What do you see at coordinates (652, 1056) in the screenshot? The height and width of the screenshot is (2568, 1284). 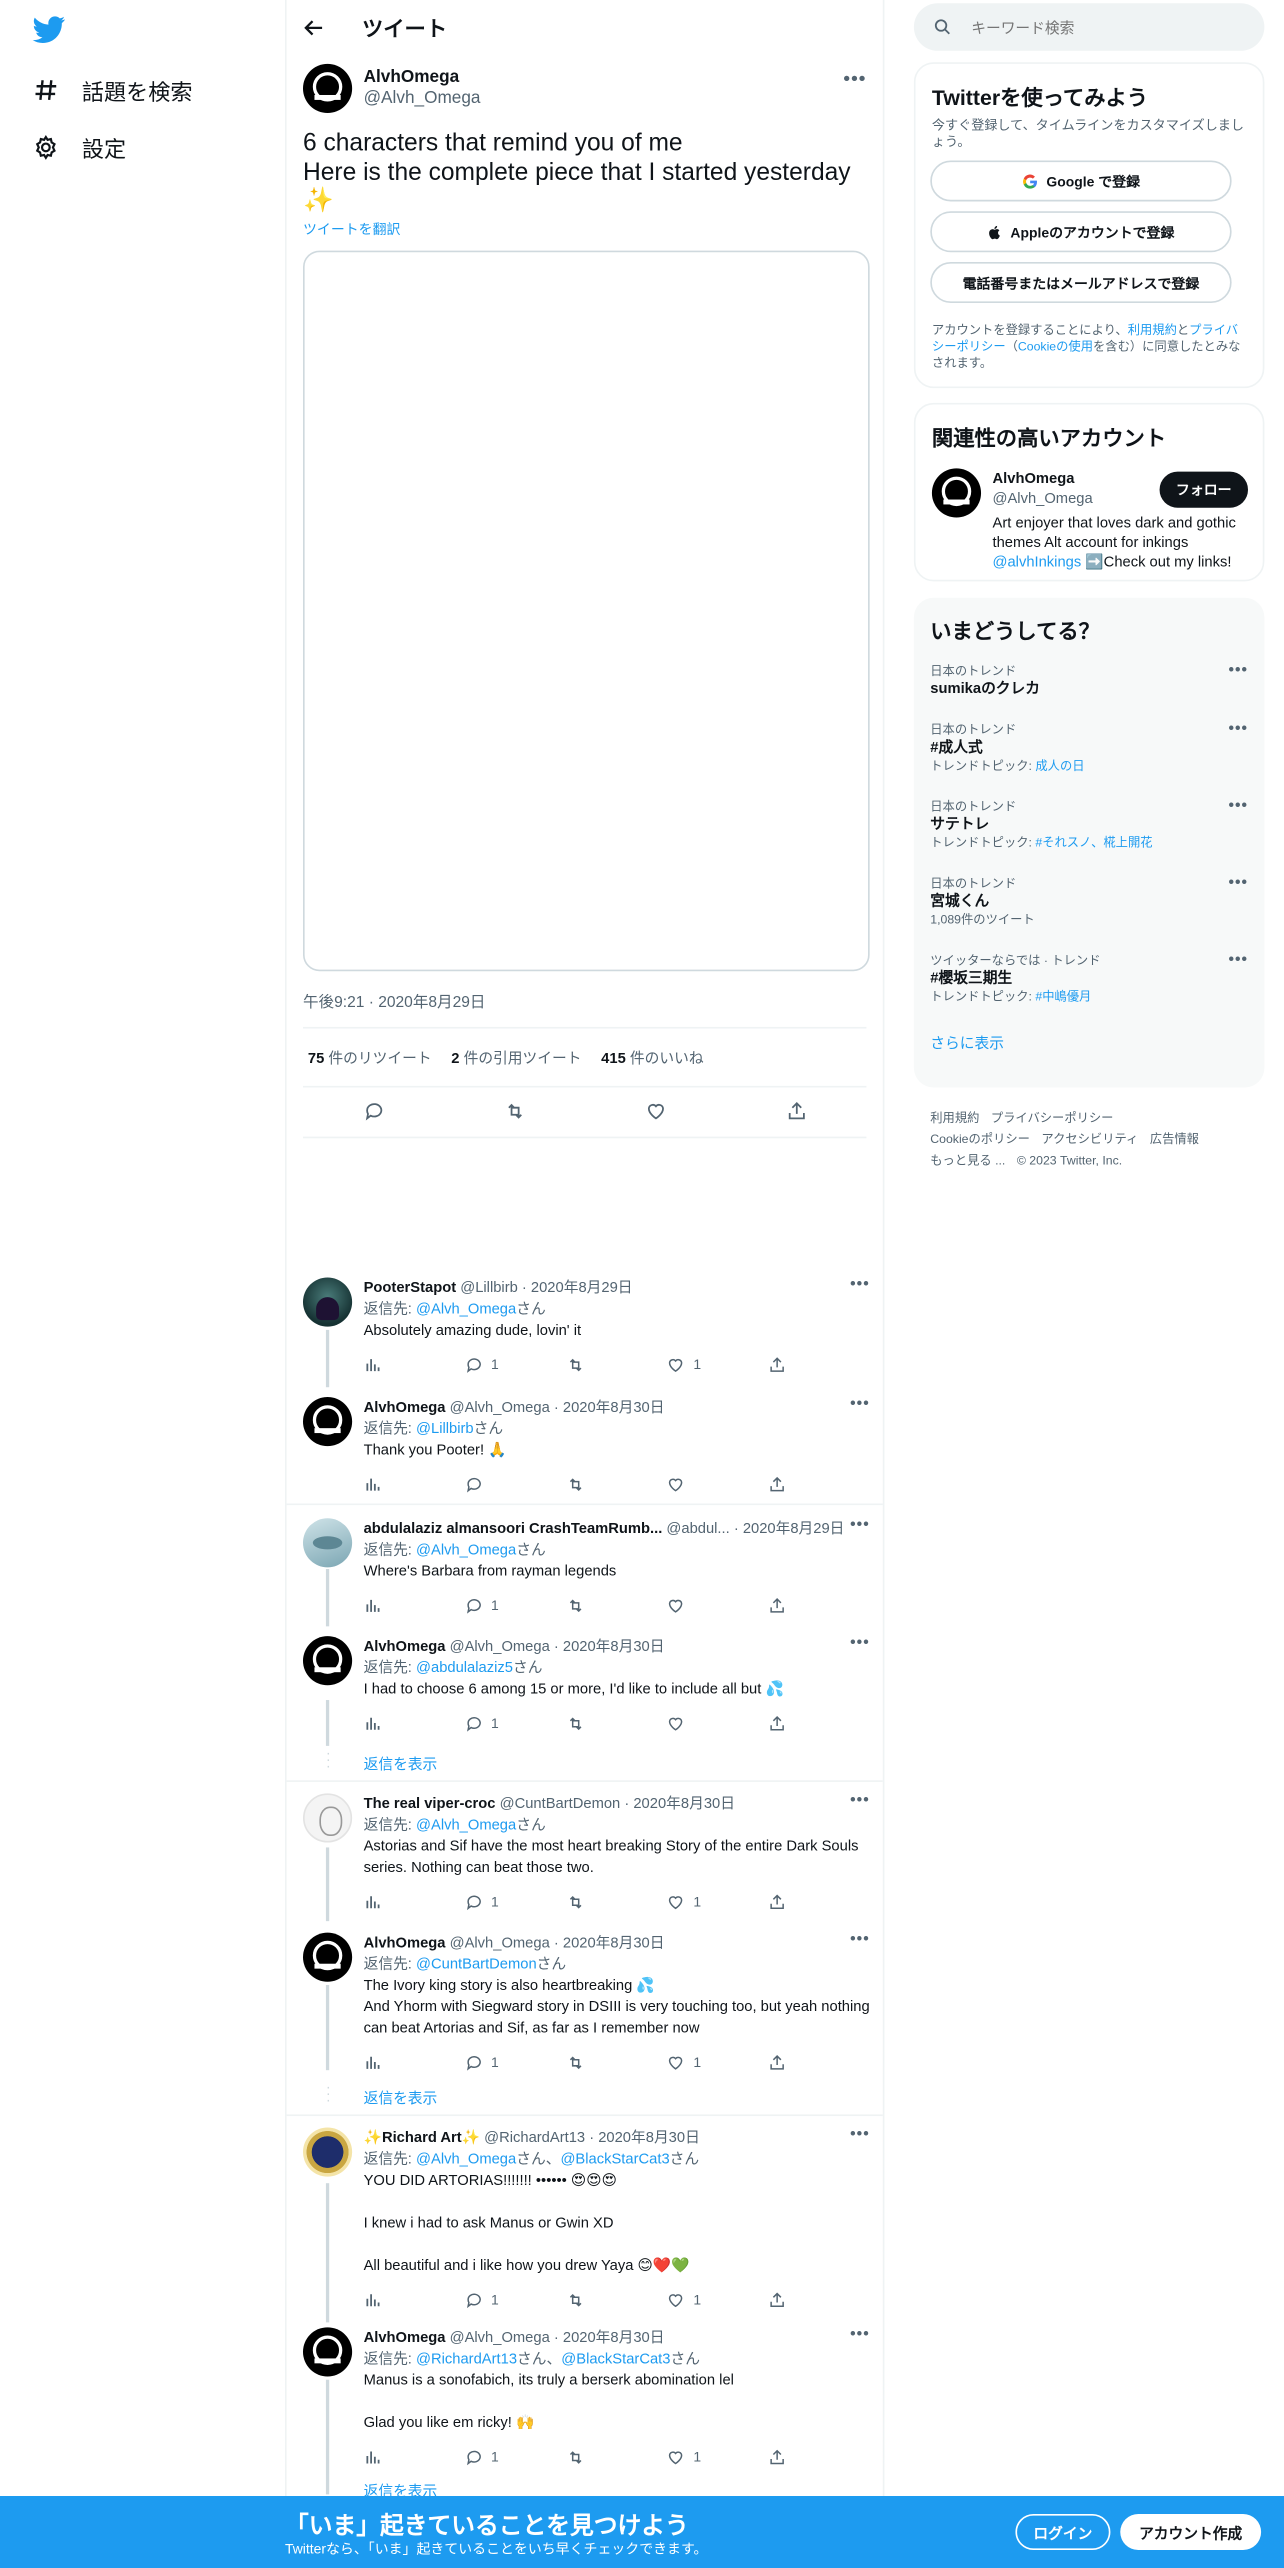 I see `like-count: 415 件のいいね` at bounding box center [652, 1056].